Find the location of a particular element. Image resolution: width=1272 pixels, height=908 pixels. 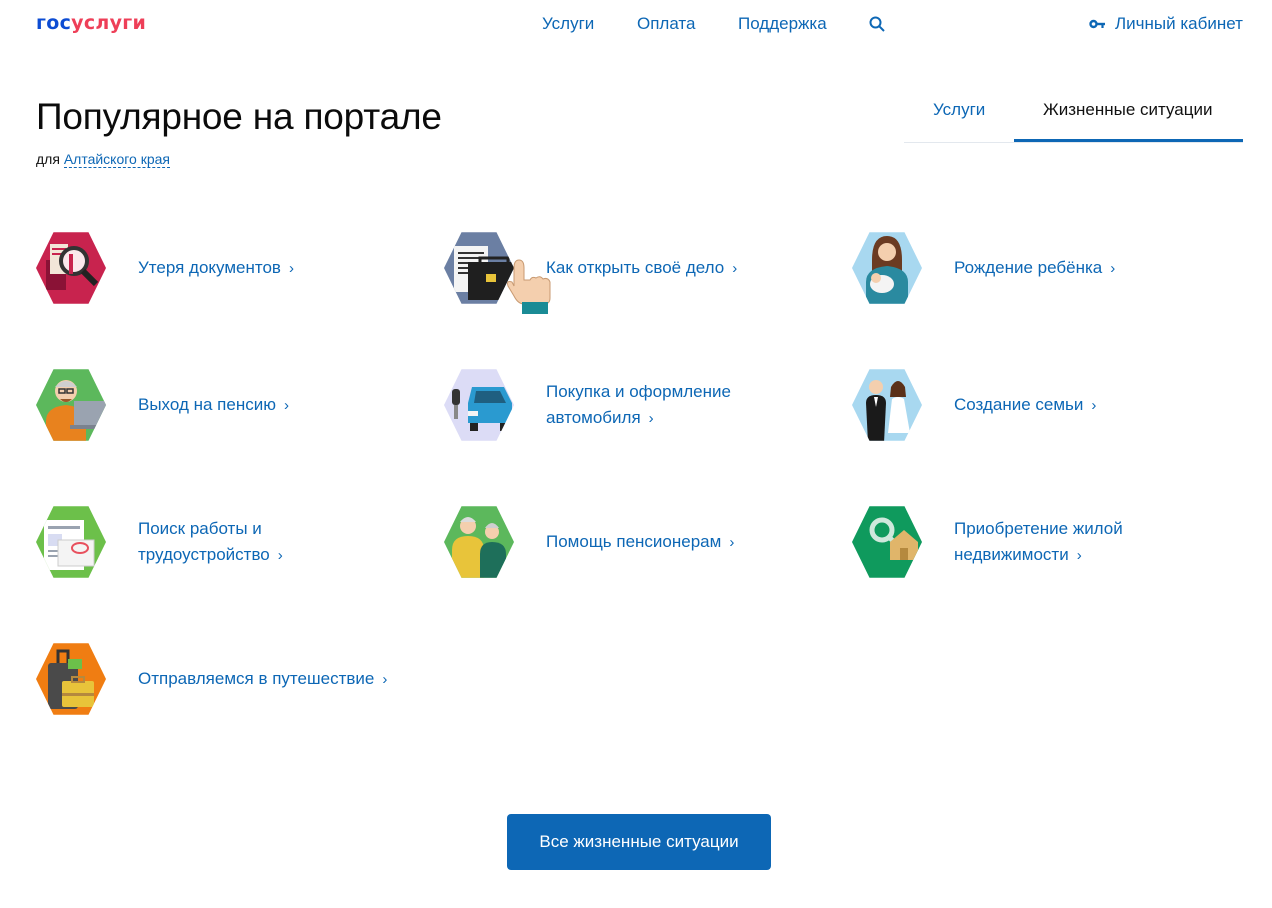

key-icon is located at coordinates (1097, 24).